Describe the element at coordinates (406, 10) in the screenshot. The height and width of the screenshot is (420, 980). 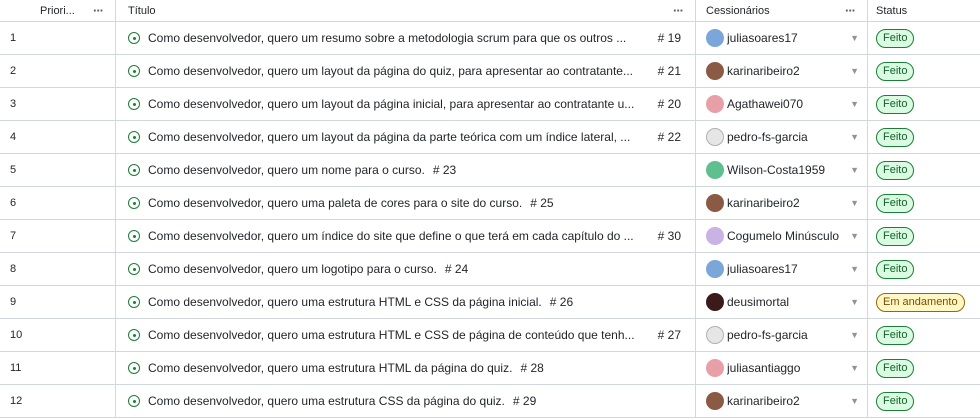
I see `column-header-title: Título ···` at that location.